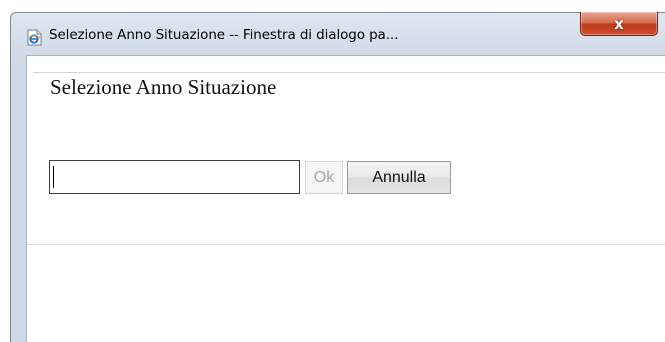 The image size is (665, 342). What do you see at coordinates (324, 177) in the screenshot?
I see `ok-button: Ok` at bounding box center [324, 177].